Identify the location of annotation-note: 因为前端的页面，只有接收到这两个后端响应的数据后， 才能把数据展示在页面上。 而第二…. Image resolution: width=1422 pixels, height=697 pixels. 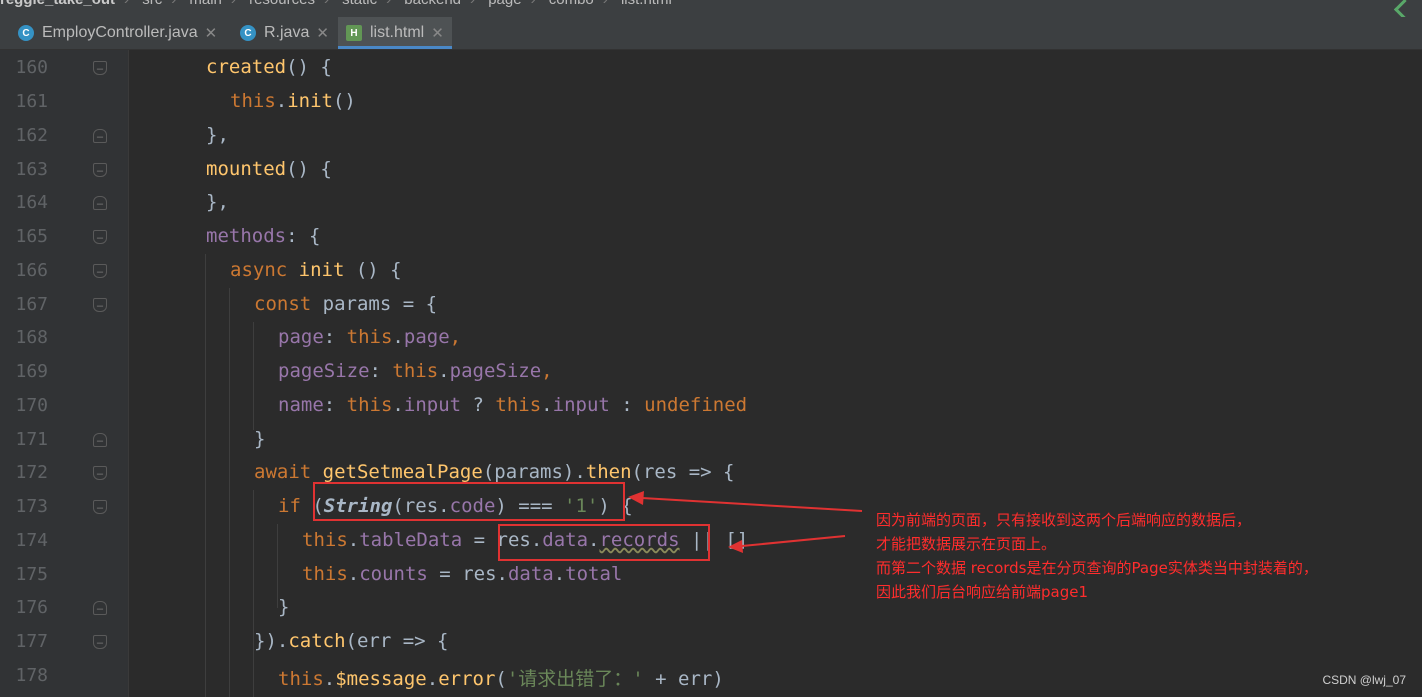
(1097, 556).